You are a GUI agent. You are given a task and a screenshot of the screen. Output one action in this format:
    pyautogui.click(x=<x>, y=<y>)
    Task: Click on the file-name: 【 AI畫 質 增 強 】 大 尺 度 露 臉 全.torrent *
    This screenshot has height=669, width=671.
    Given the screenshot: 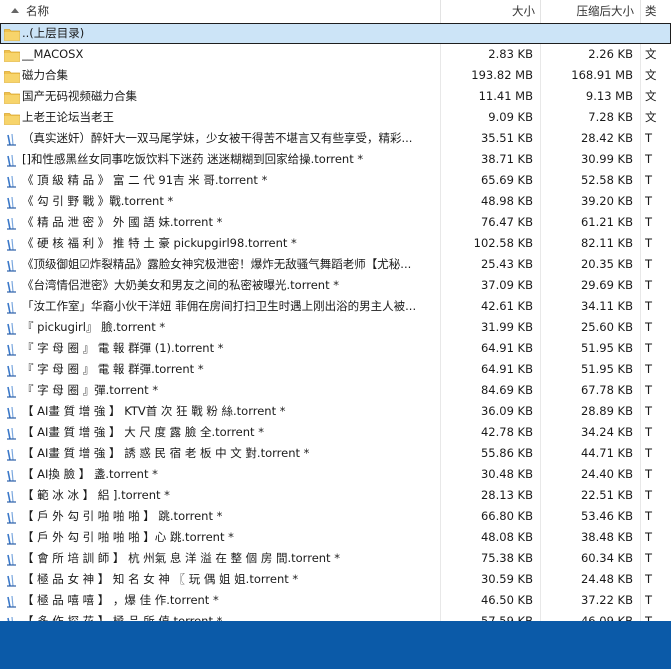 What is the action you would take?
    pyautogui.click(x=143, y=432)
    